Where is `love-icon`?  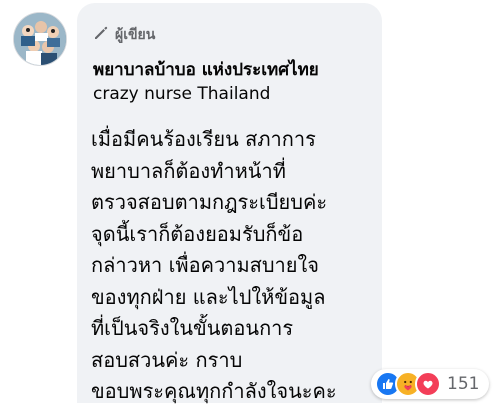
love-icon is located at coordinates (428, 384).